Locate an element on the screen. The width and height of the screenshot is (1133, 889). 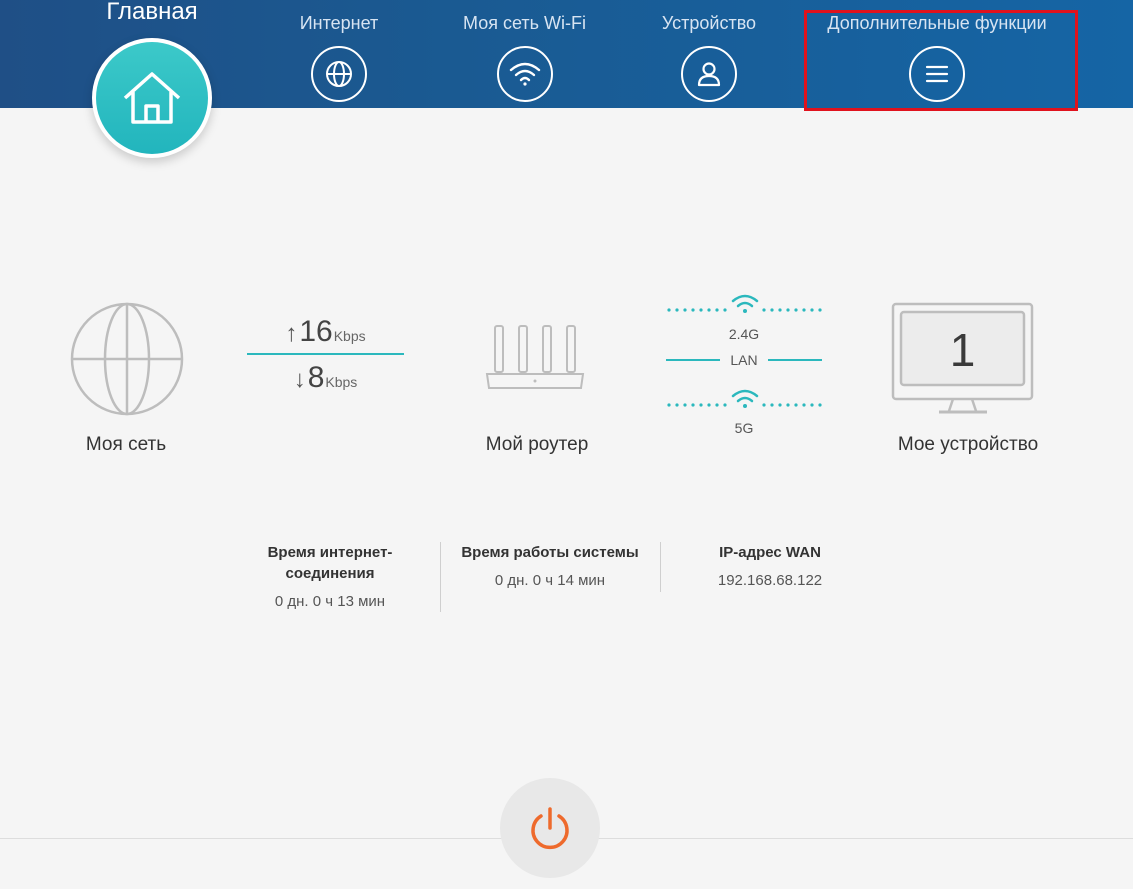
band-5-dots-left is located at coordinates (697, 405).